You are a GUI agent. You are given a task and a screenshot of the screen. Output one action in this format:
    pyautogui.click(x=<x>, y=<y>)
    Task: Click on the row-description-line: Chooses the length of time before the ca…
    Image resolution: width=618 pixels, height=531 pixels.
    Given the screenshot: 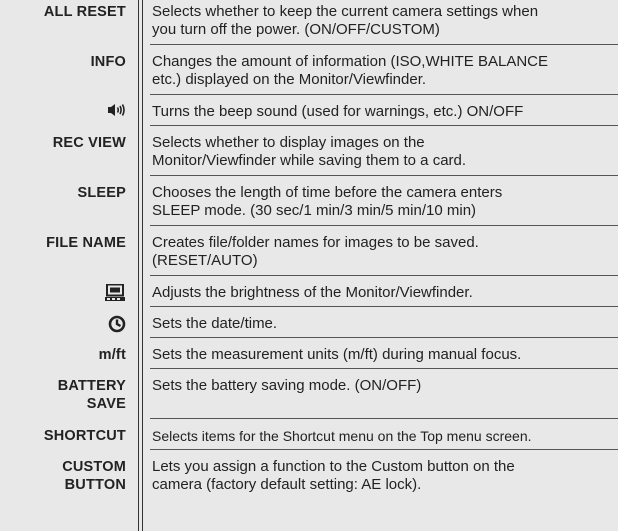 What is the action you would take?
    pyautogui.click(x=327, y=192)
    